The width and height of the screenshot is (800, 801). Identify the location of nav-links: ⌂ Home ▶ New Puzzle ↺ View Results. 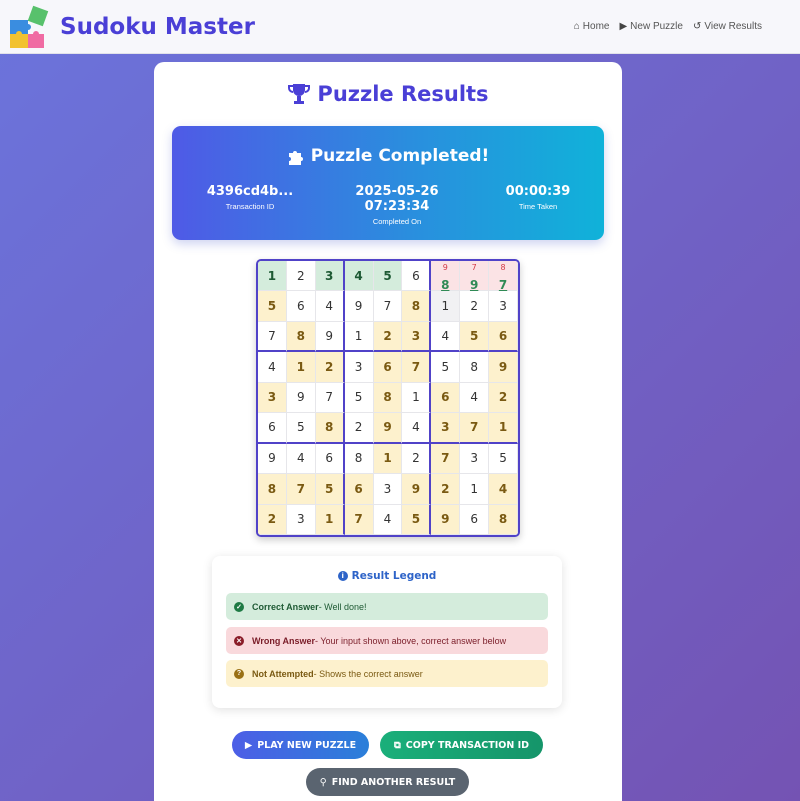
(668, 26).